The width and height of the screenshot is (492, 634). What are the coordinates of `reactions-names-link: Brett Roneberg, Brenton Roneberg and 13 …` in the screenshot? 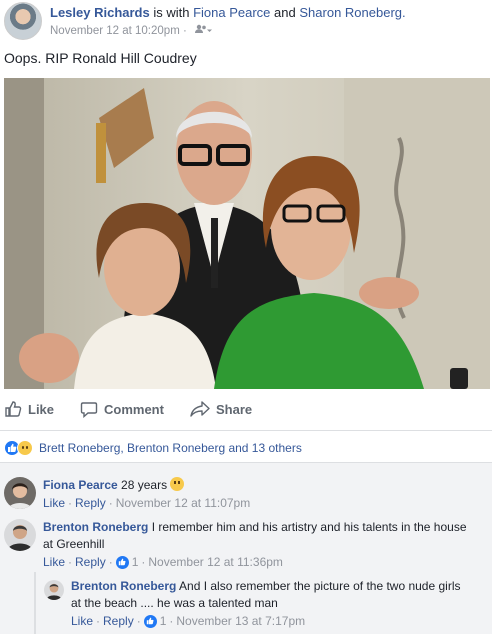 It's located at (170, 448).